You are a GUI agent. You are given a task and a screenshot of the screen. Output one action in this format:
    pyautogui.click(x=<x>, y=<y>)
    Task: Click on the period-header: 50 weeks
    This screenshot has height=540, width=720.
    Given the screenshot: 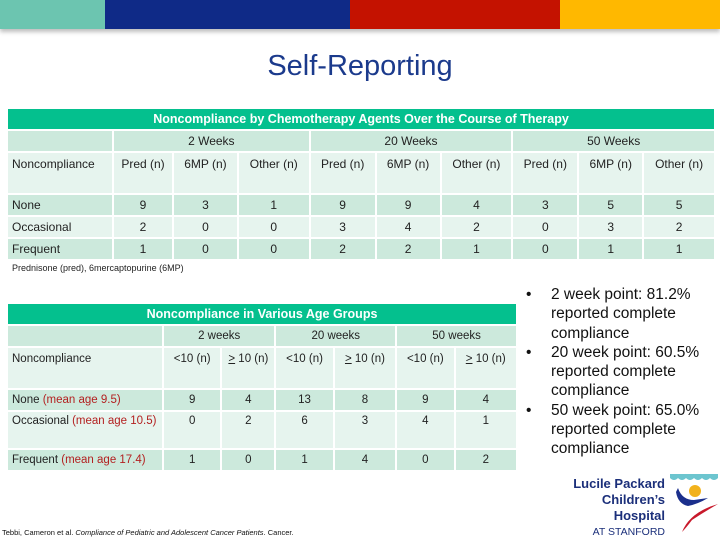 What is the action you would take?
    pyautogui.click(x=456, y=336)
    